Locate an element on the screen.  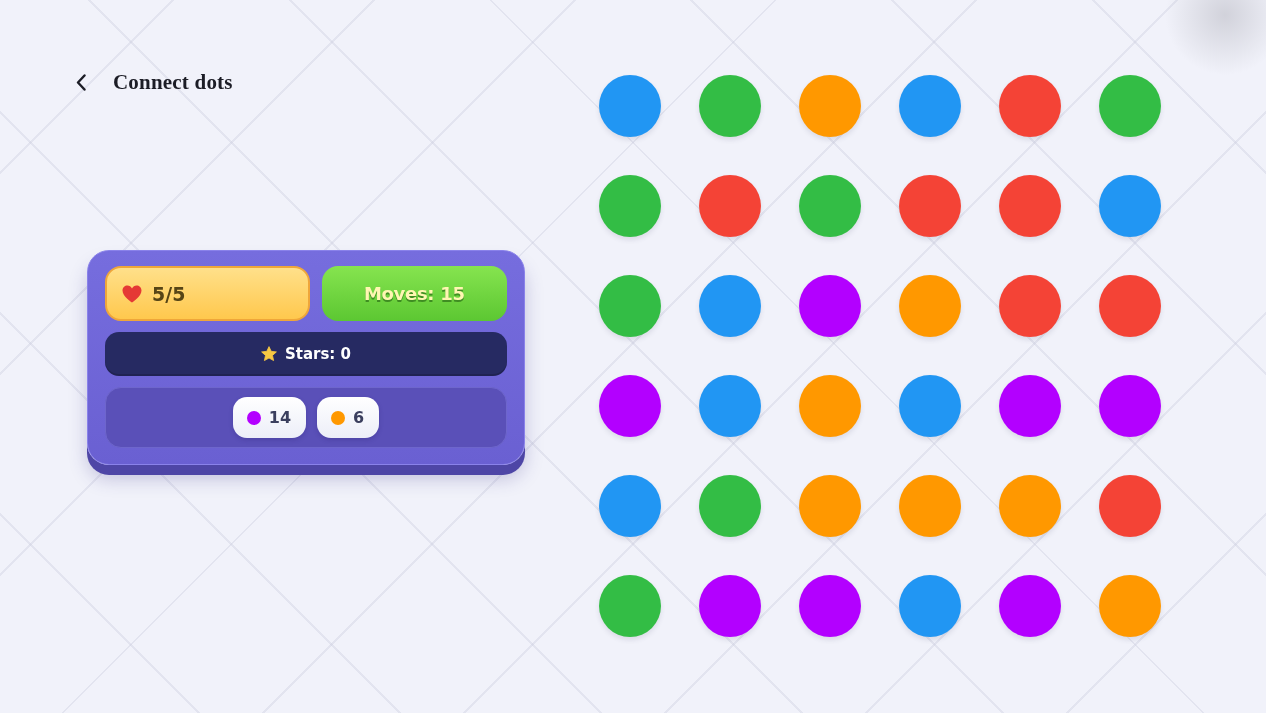
lives-count: 5/5 is located at coordinates (169, 293).